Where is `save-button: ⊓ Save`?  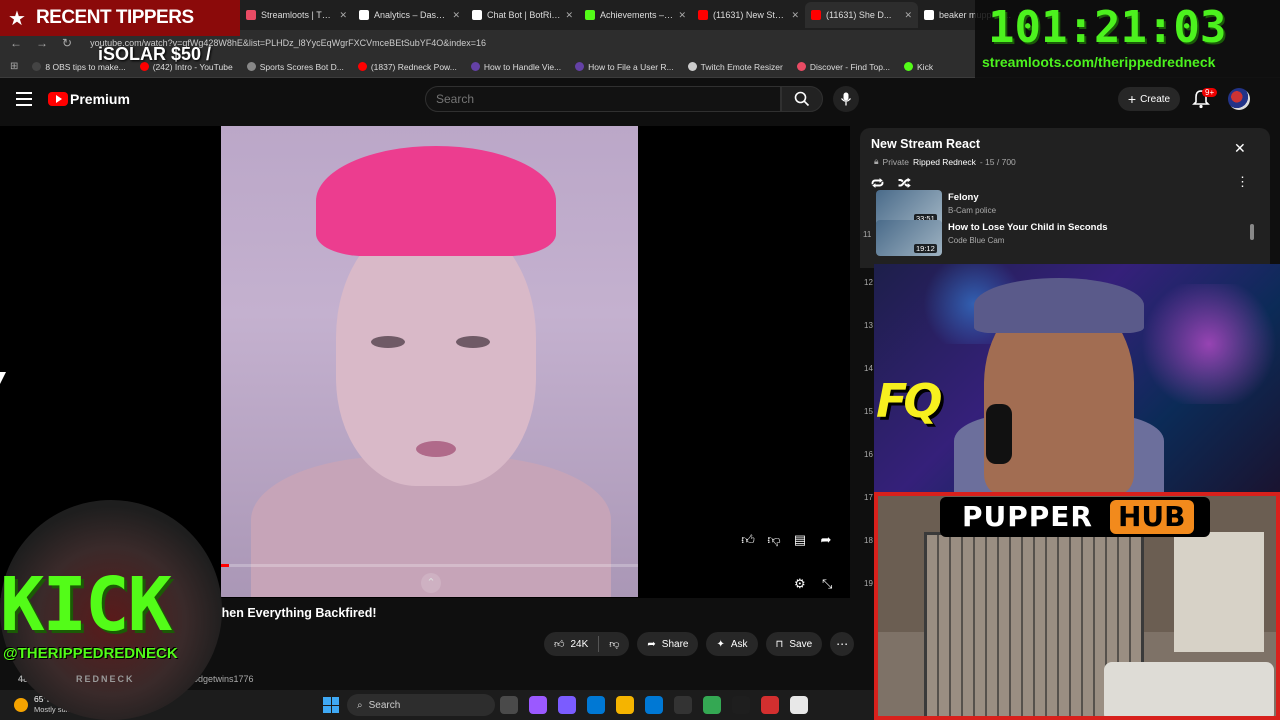 save-button: ⊓ Save is located at coordinates (794, 644).